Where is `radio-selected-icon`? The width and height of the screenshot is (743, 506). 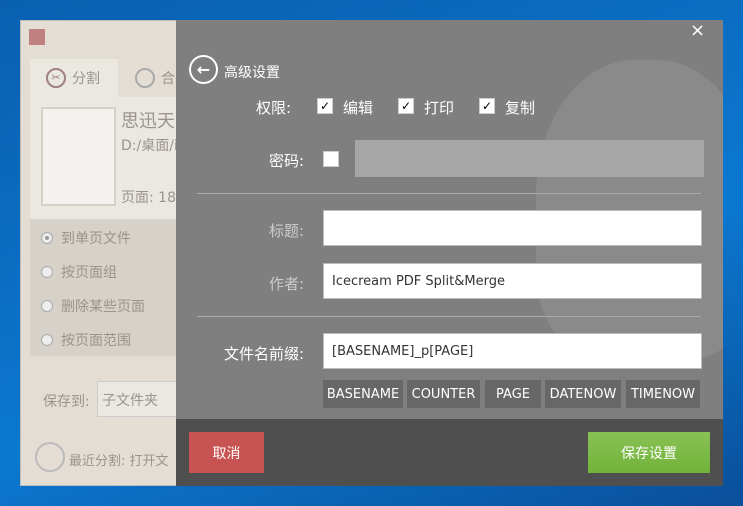 radio-selected-icon is located at coordinates (47, 238).